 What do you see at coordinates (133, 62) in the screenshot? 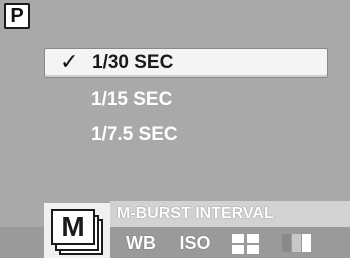
I see `option-label: 1/30 SEC` at bounding box center [133, 62].